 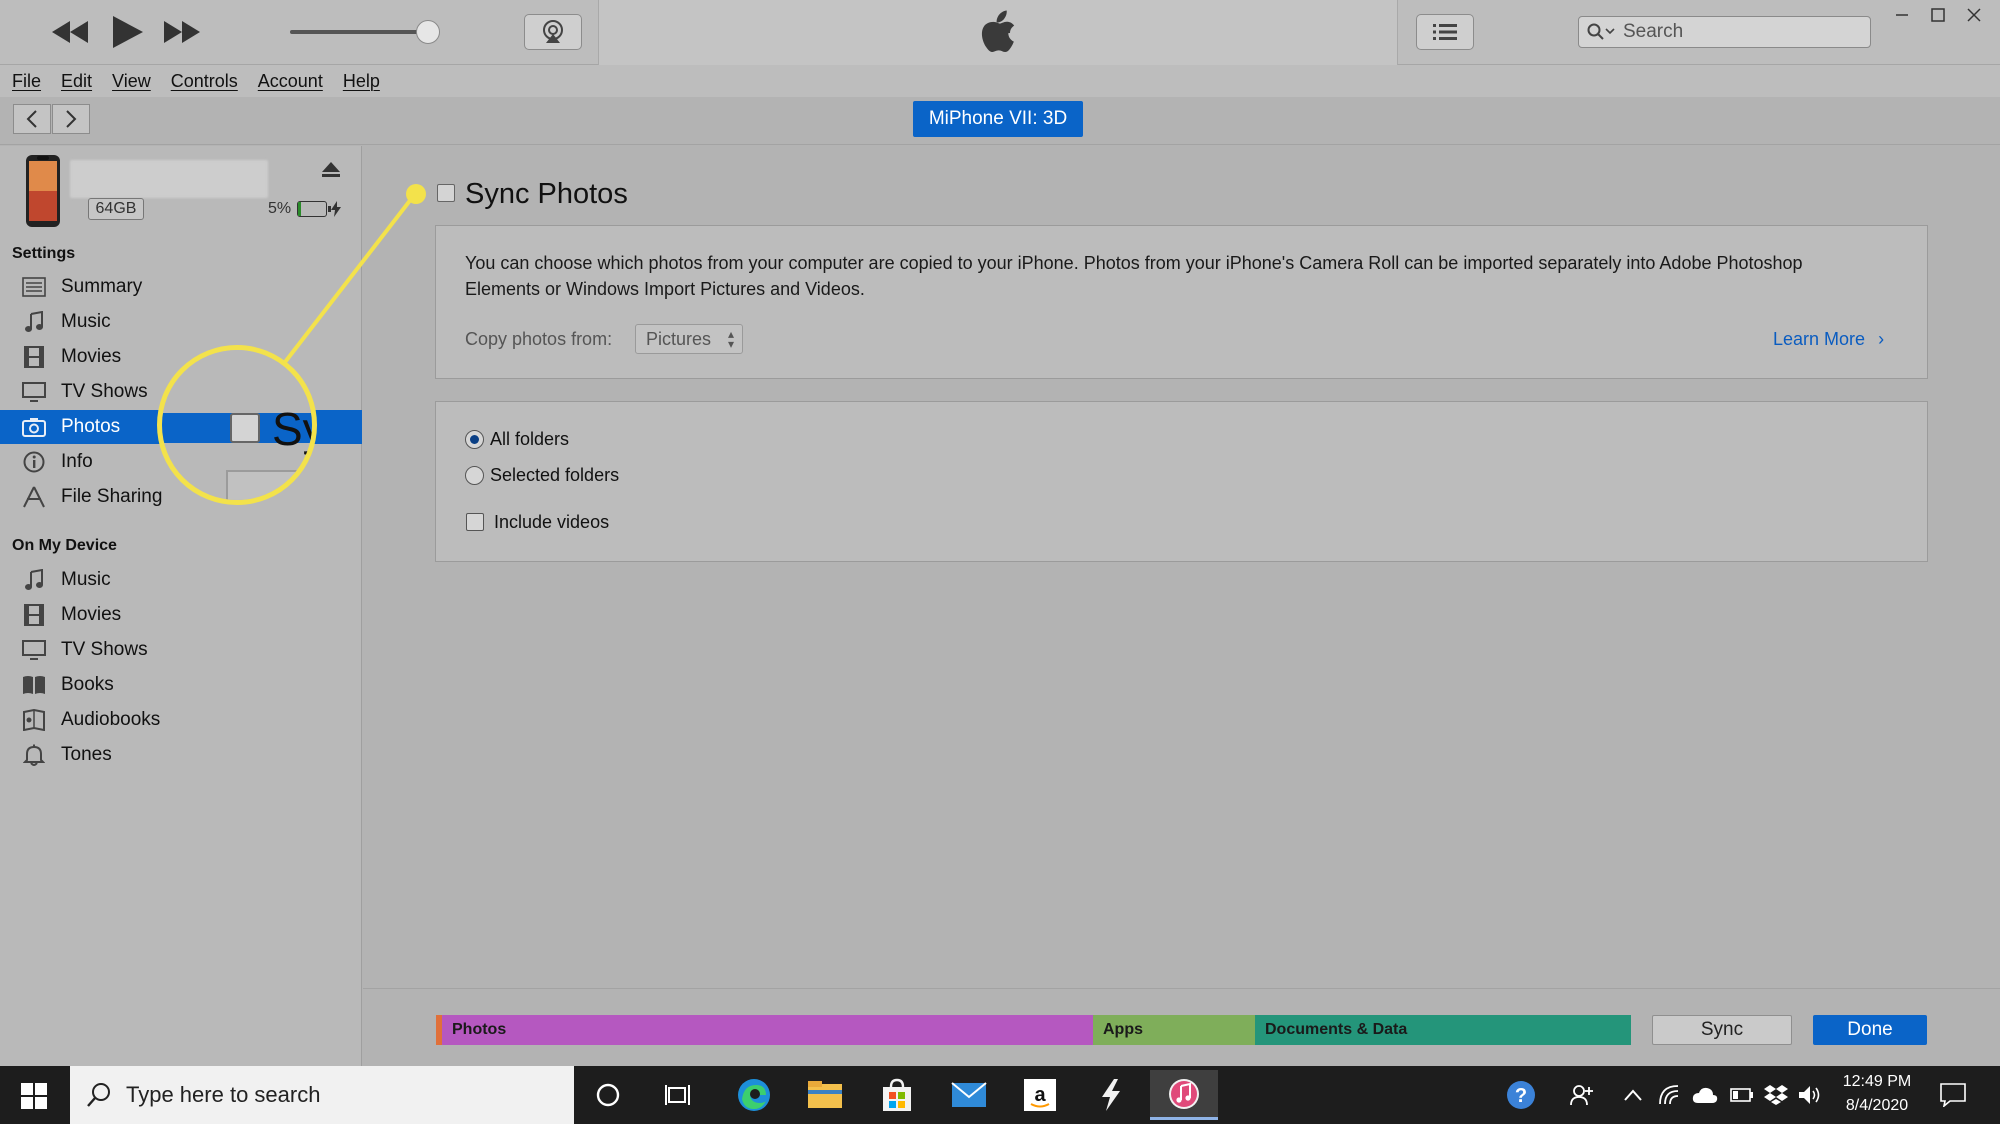 I want to click on start-button, so click(x=34, y=1096).